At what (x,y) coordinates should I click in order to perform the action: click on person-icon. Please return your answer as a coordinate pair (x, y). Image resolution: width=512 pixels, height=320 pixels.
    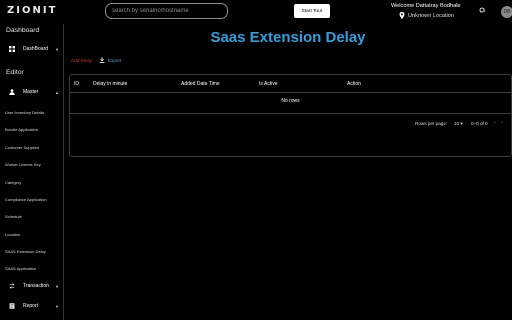
    Looking at the image, I should click on (12, 92).